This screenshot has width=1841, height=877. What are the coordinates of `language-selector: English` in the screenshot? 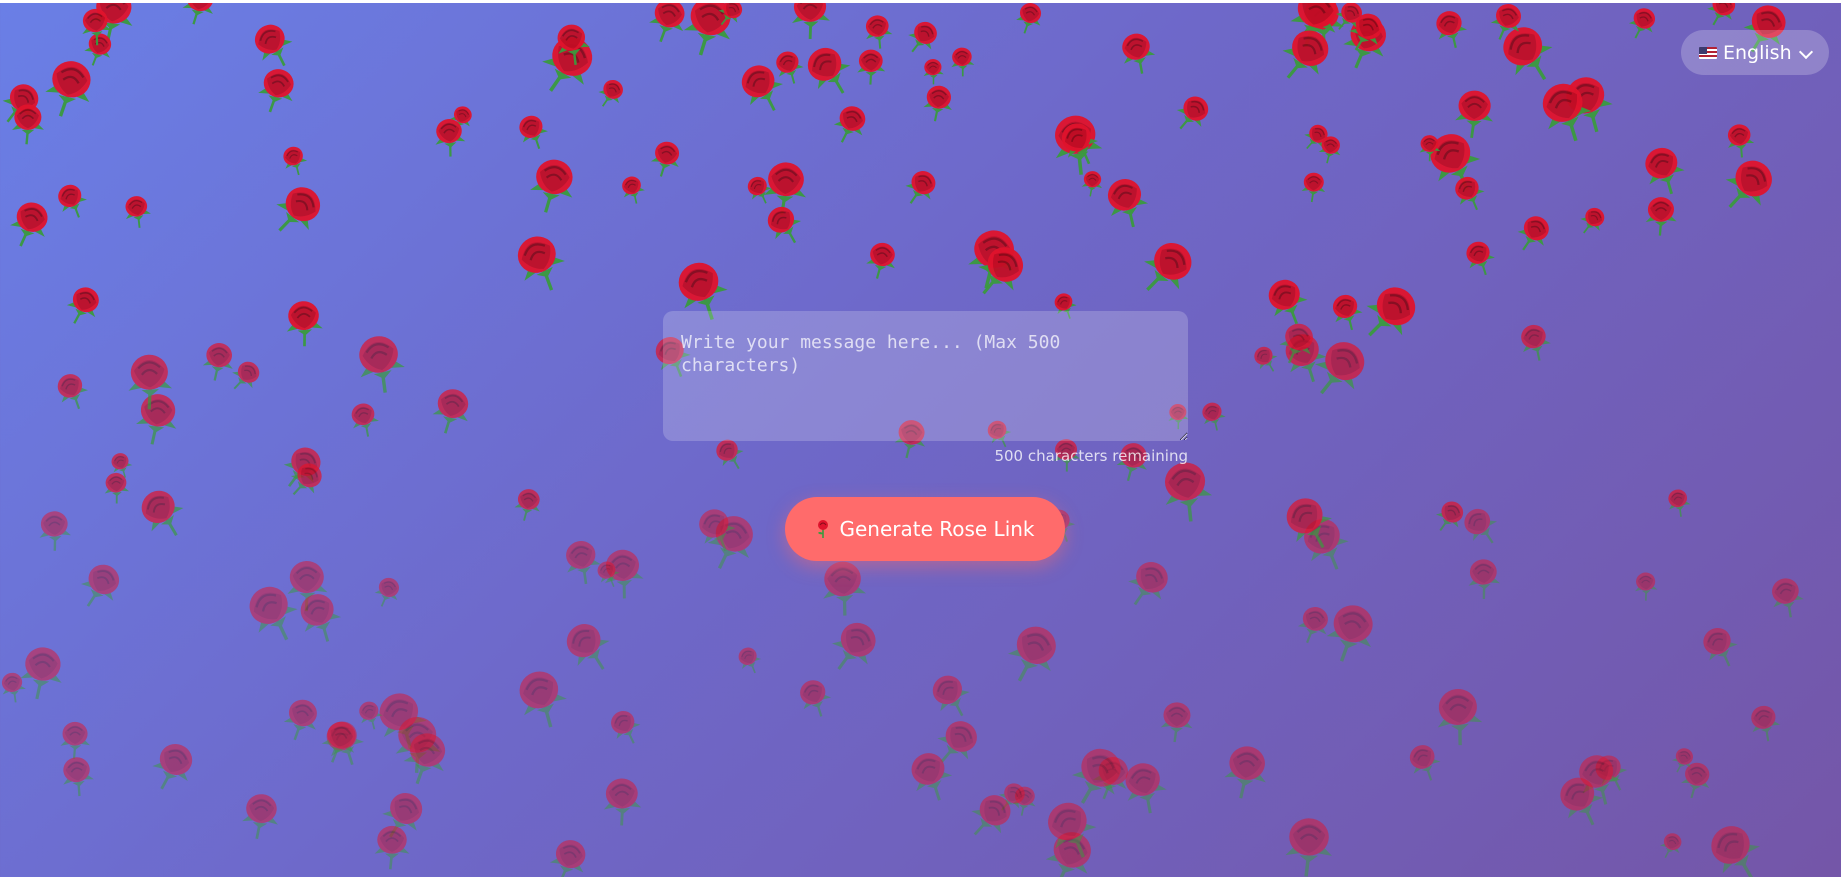 It's located at (1755, 52).